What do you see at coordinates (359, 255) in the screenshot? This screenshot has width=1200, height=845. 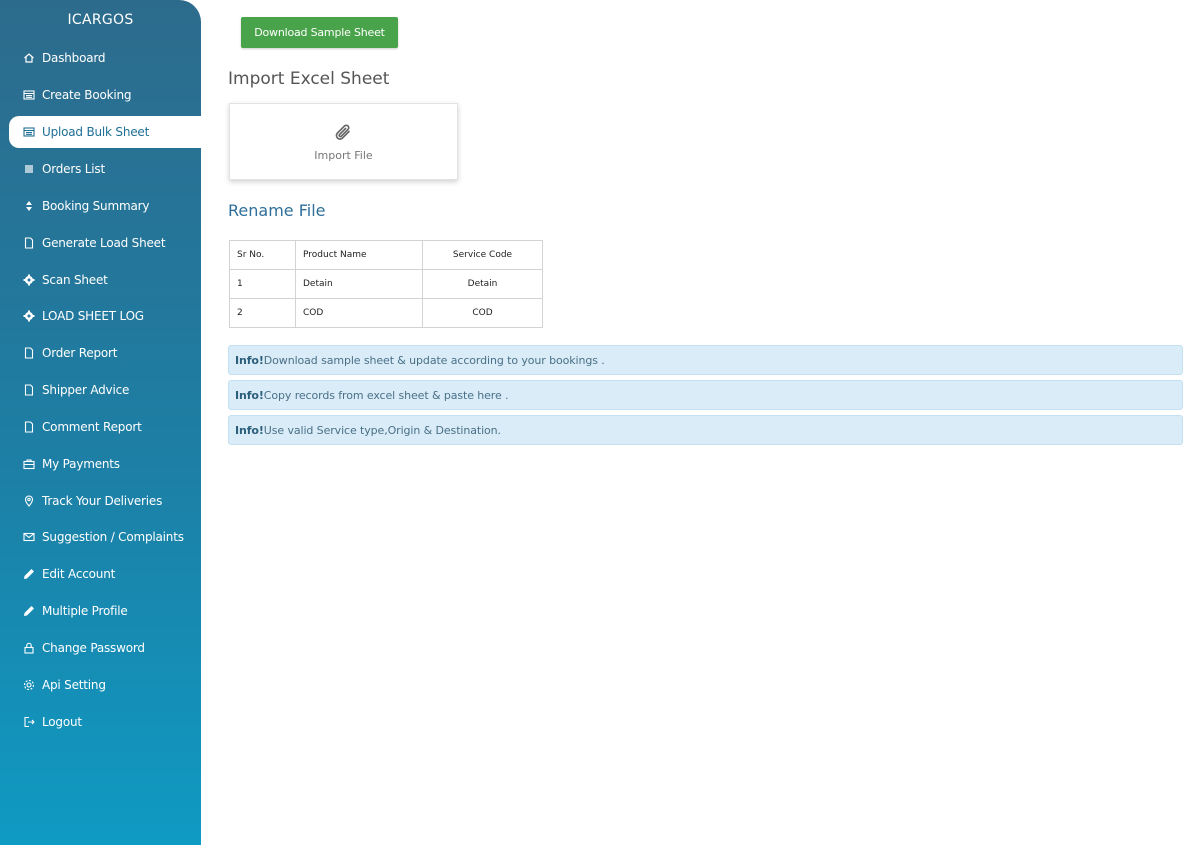 I see `column-header: Product Name` at bounding box center [359, 255].